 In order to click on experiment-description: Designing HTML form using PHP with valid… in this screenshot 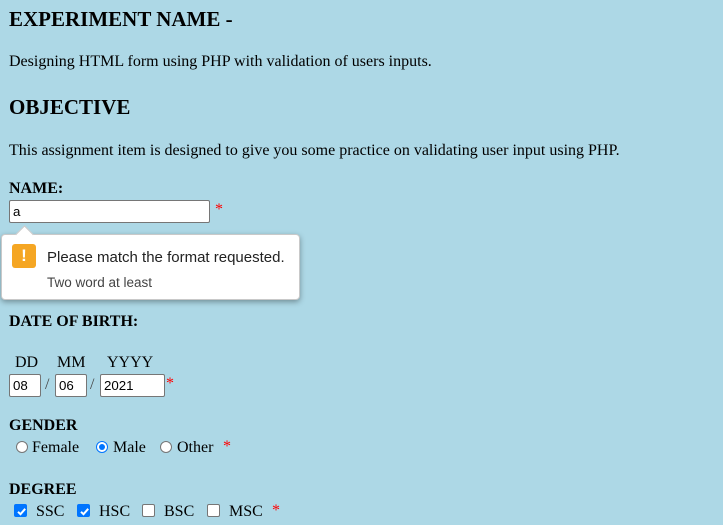, I will do `click(220, 61)`.